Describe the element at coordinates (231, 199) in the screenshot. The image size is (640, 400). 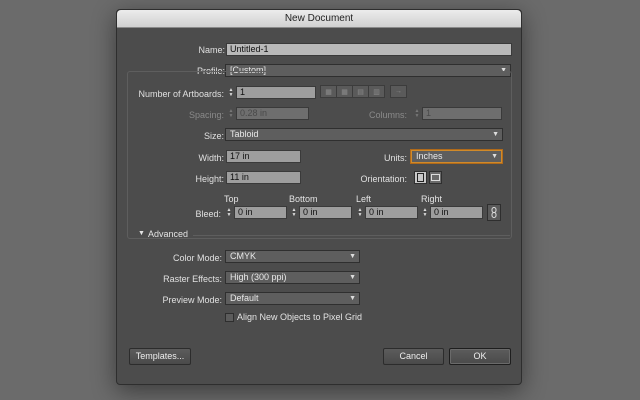
I see `bleed-top-label: Top` at that location.